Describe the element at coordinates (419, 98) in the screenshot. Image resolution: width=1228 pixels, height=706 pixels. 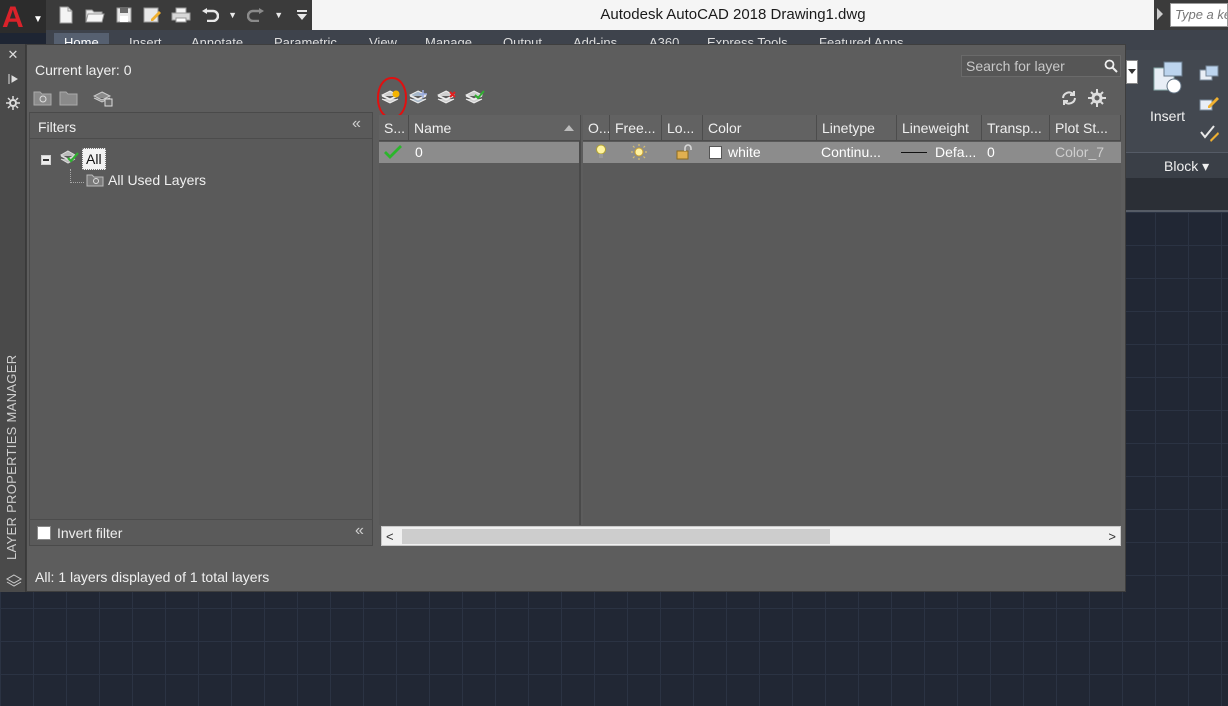
I see `new-layer-vp-frozen-icon` at that location.